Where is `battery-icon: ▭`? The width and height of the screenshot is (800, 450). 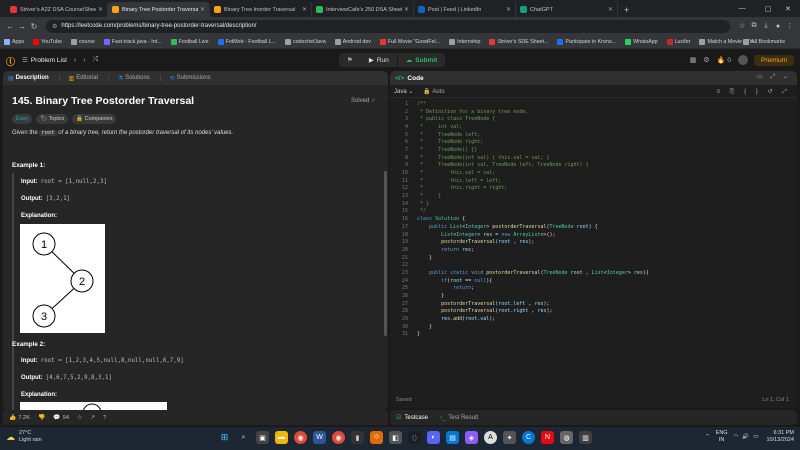 battery-icon: ▭ is located at coordinates (755, 437).